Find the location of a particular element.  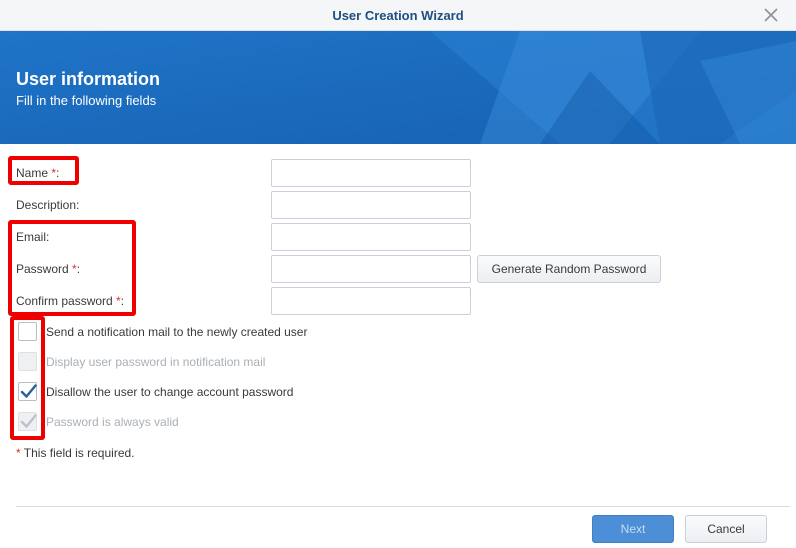

cancel-button: Cancel is located at coordinates (726, 529).